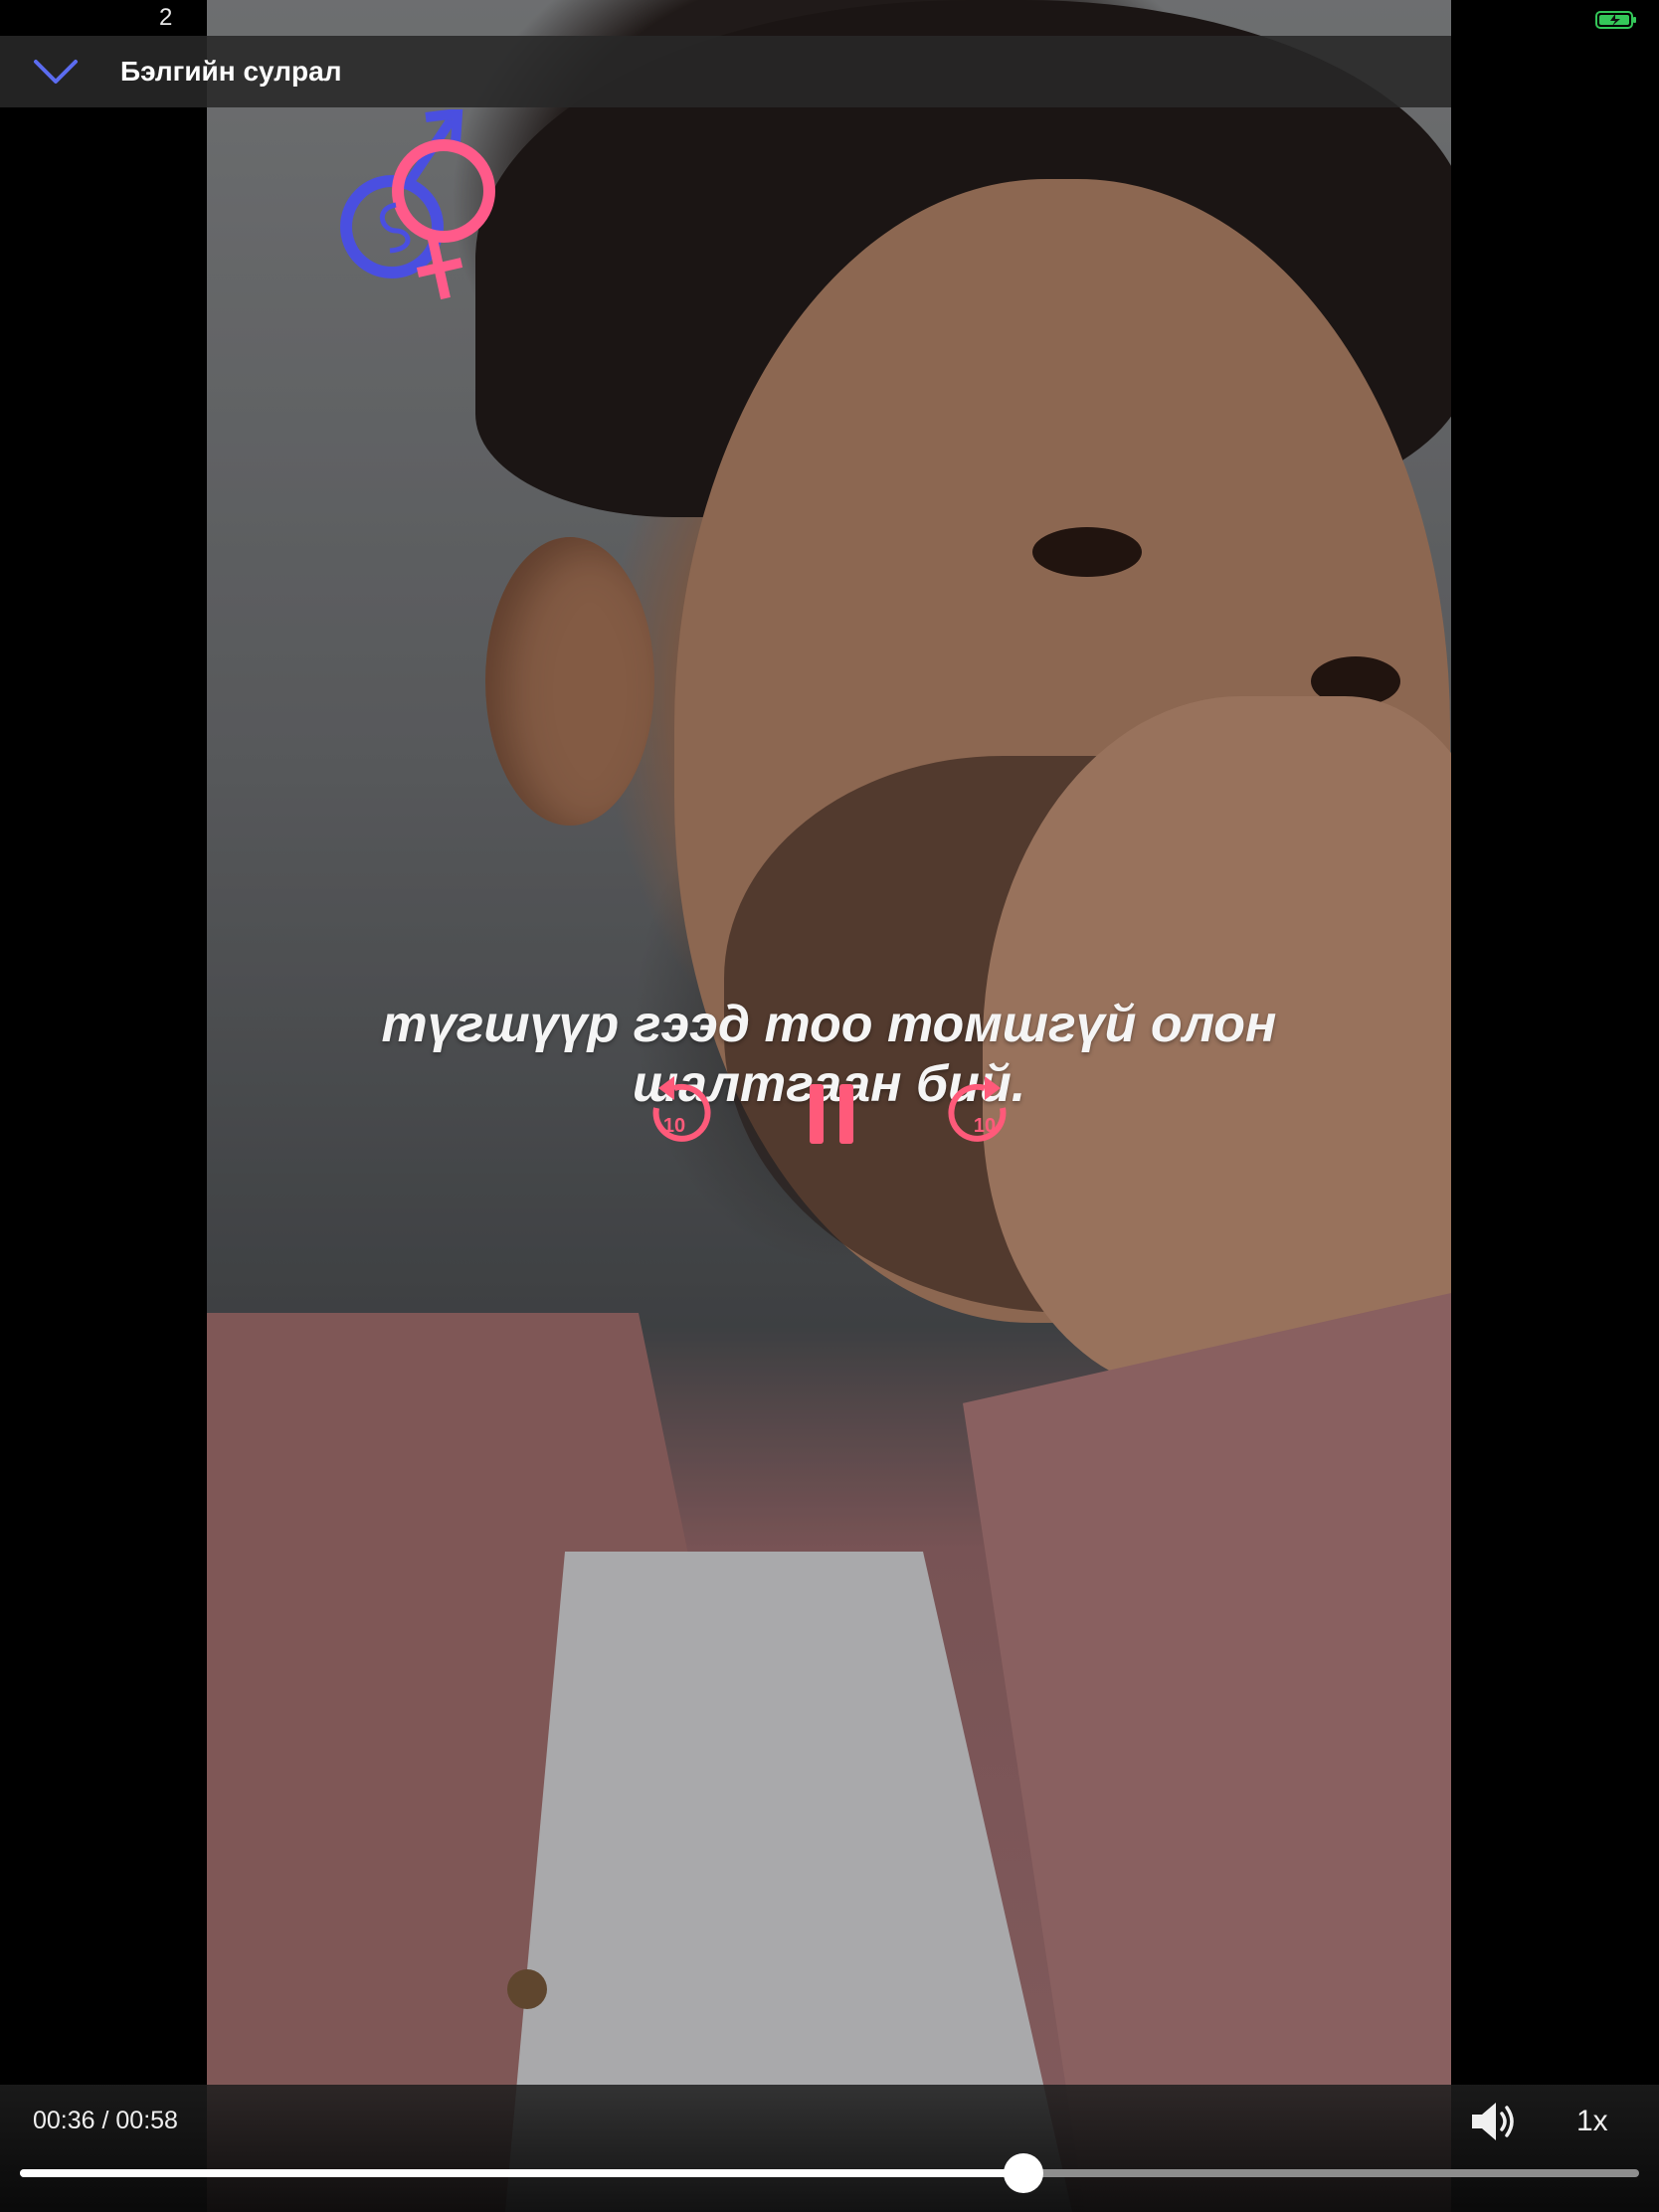 The image size is (1659, 2212). Describe the element at coordinates (829, 1024) in the screenshot. I see `caption-line-1: түгшүүр гээд тоо томшгүй олон` at that location.